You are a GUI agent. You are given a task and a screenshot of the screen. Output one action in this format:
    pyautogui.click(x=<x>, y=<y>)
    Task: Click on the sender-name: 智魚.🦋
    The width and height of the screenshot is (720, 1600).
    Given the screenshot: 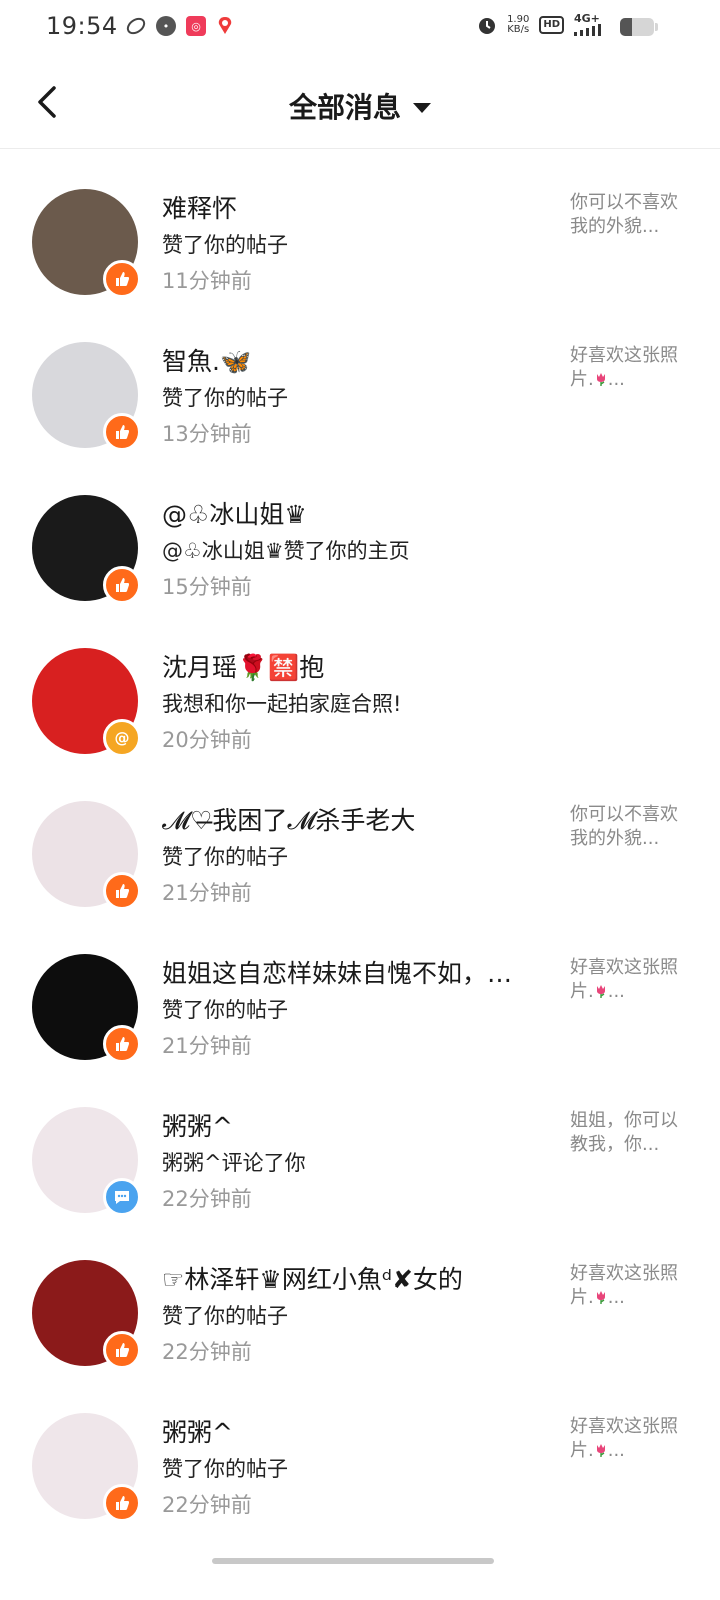 What is the action you would take?
    pyautogui.click(x=206, y=360)
    